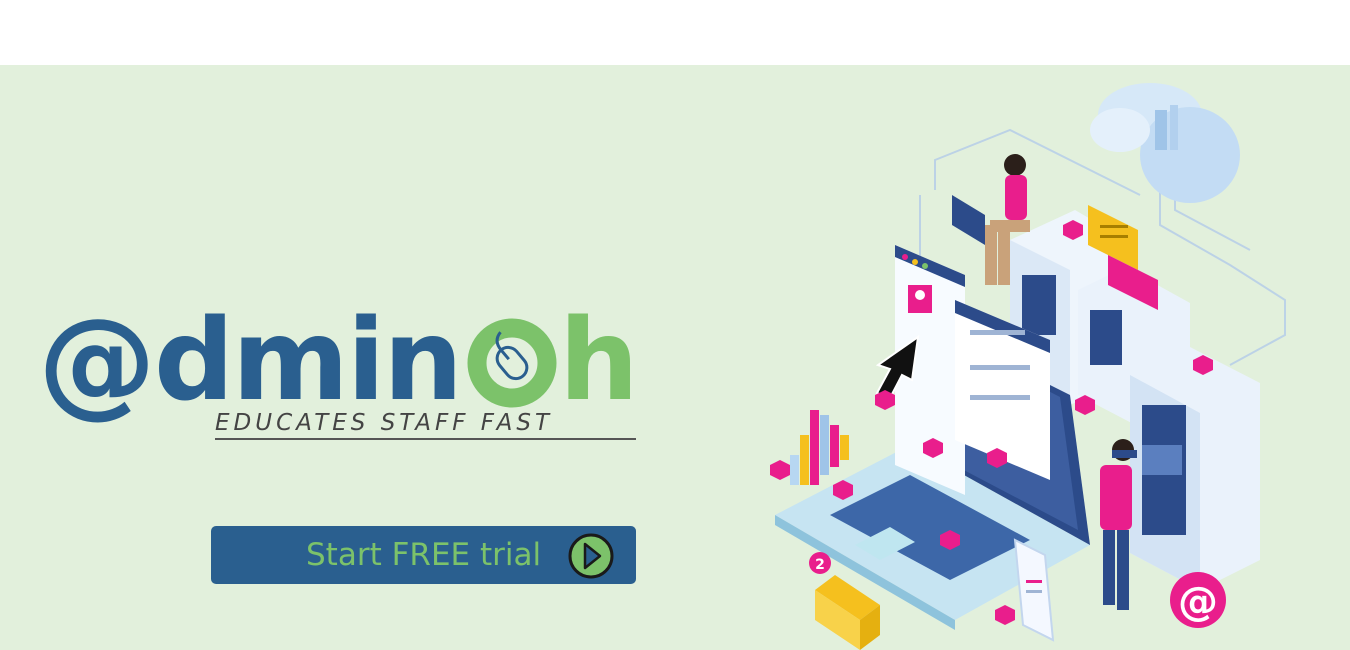 Image resolution: width=1350 pixels, height=650 pixels. I want to click on start-free-trial-label: Start FREE trial, so click(424, 555).